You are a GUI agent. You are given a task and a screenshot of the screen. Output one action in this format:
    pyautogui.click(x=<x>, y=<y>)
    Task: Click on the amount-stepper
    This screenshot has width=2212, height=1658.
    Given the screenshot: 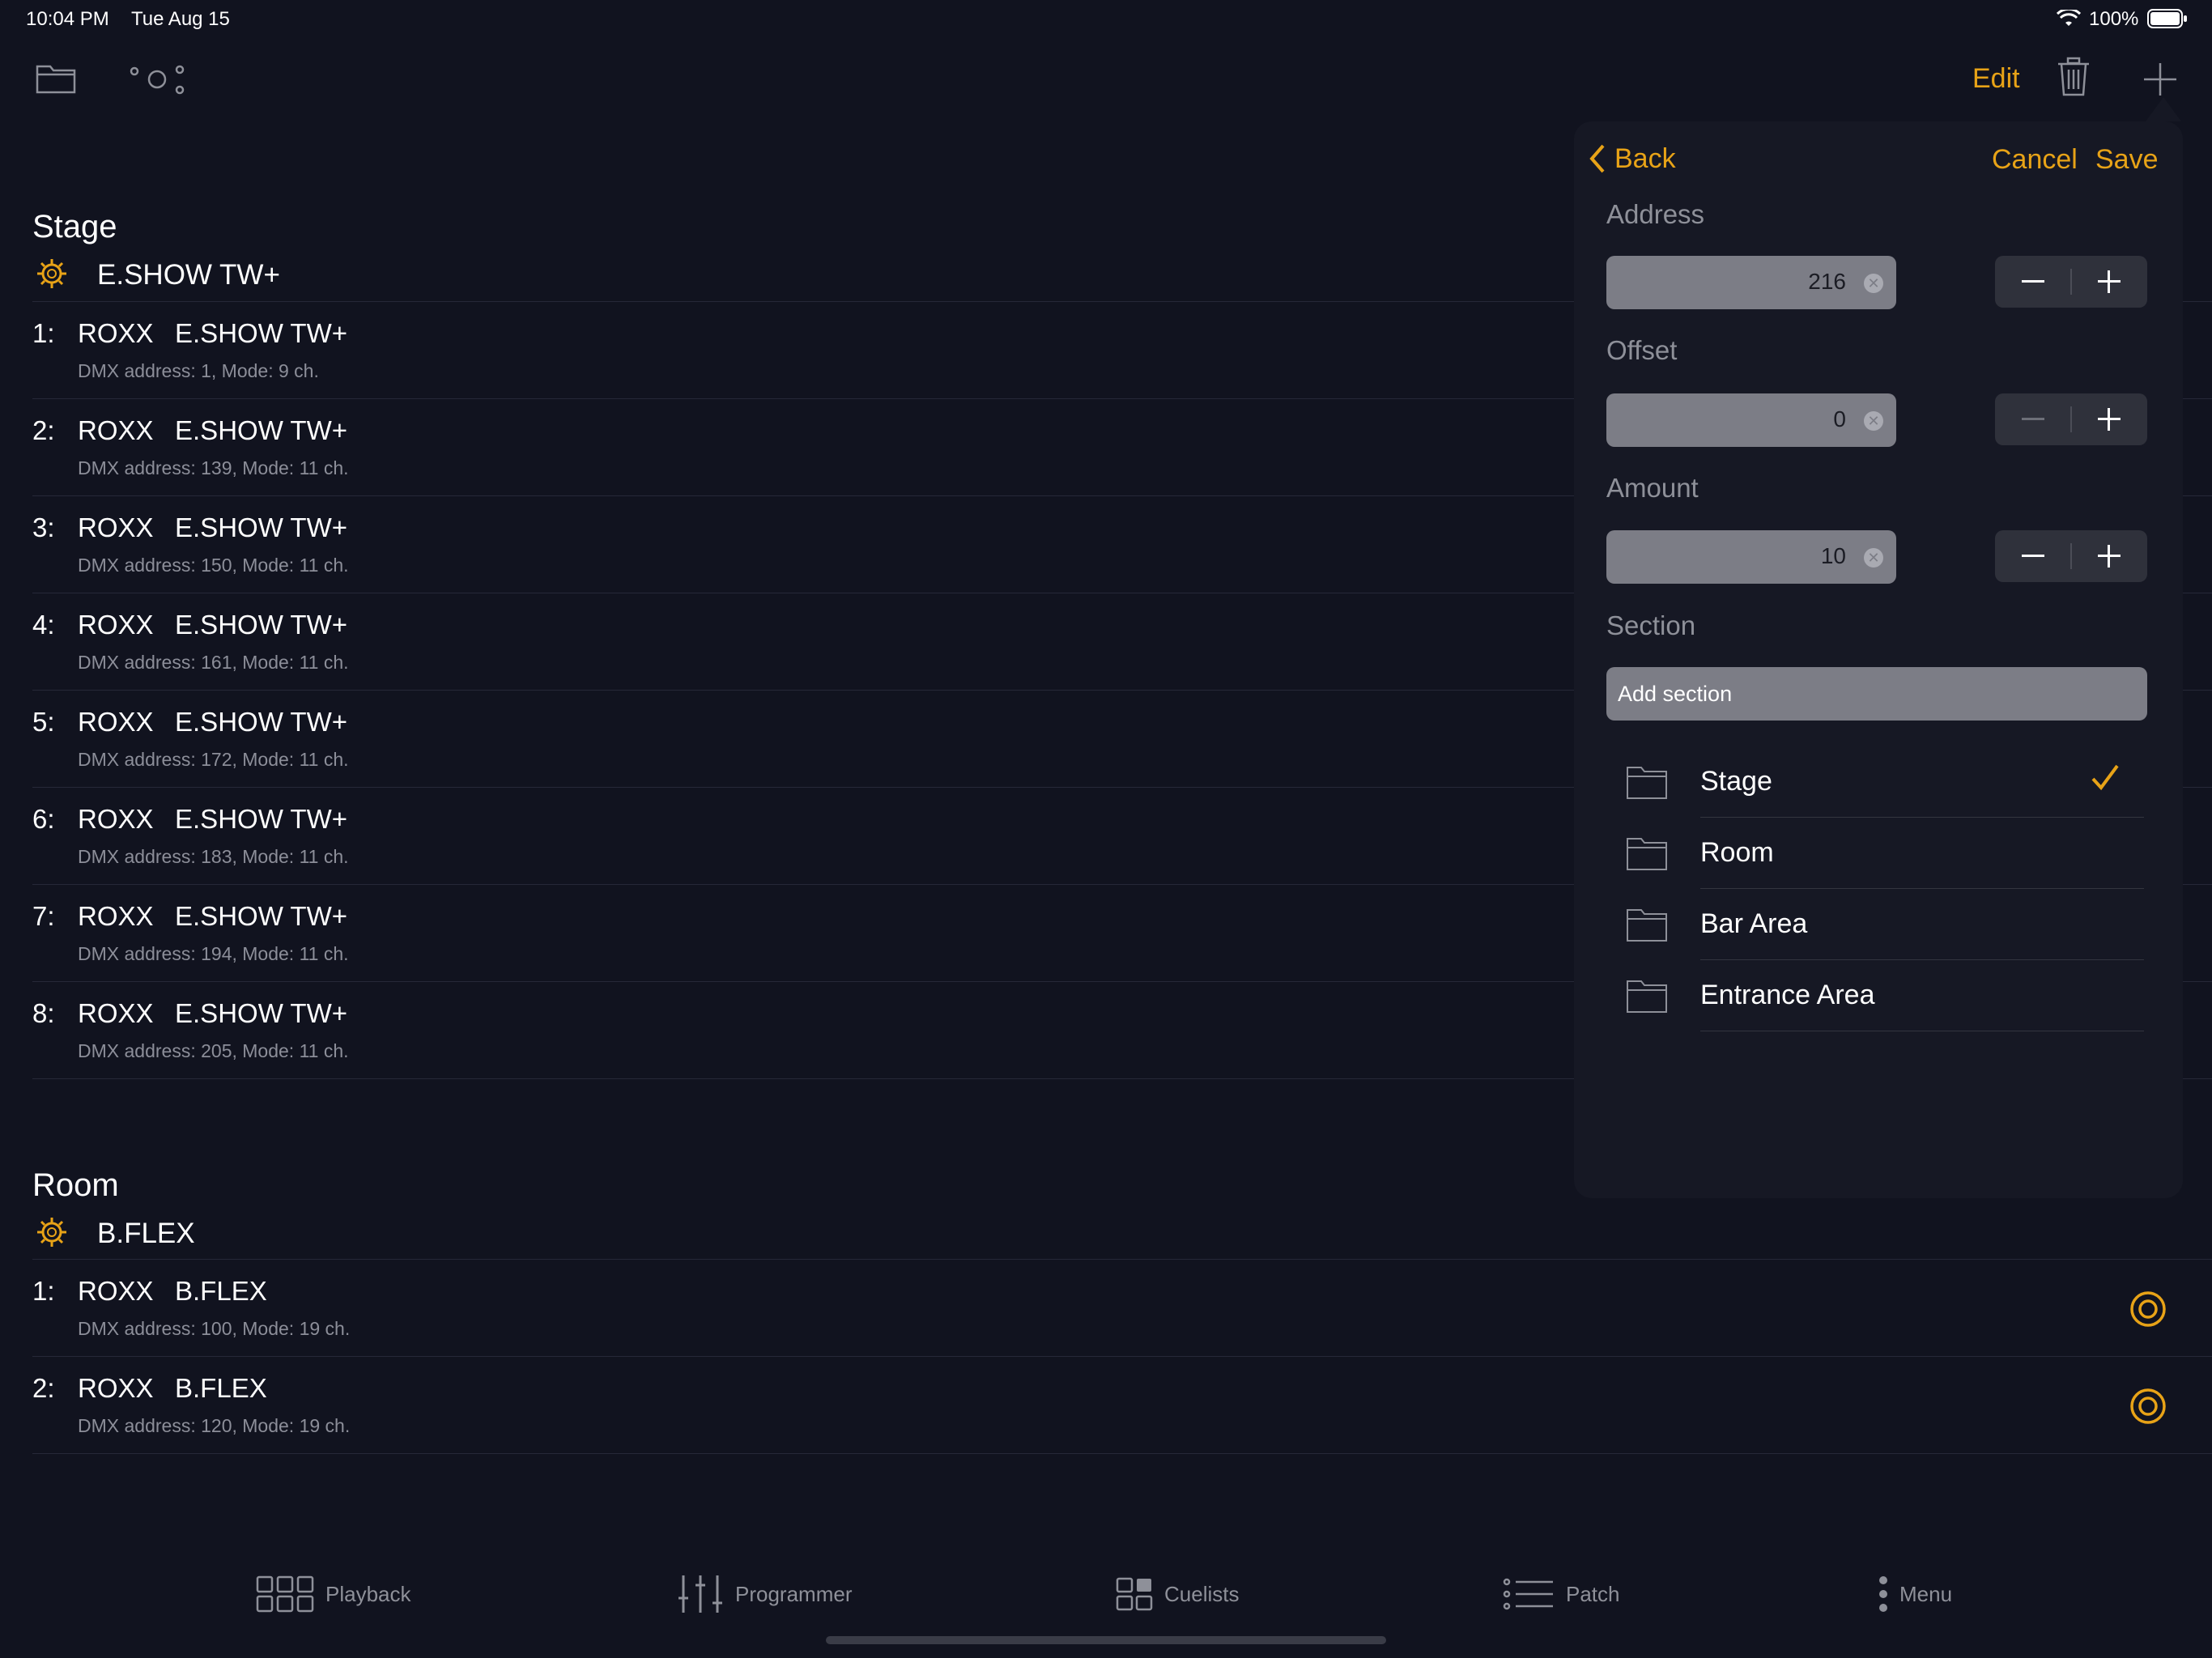 What is the action you would take?
    pyautogui.click(x=2071, y=556)
    